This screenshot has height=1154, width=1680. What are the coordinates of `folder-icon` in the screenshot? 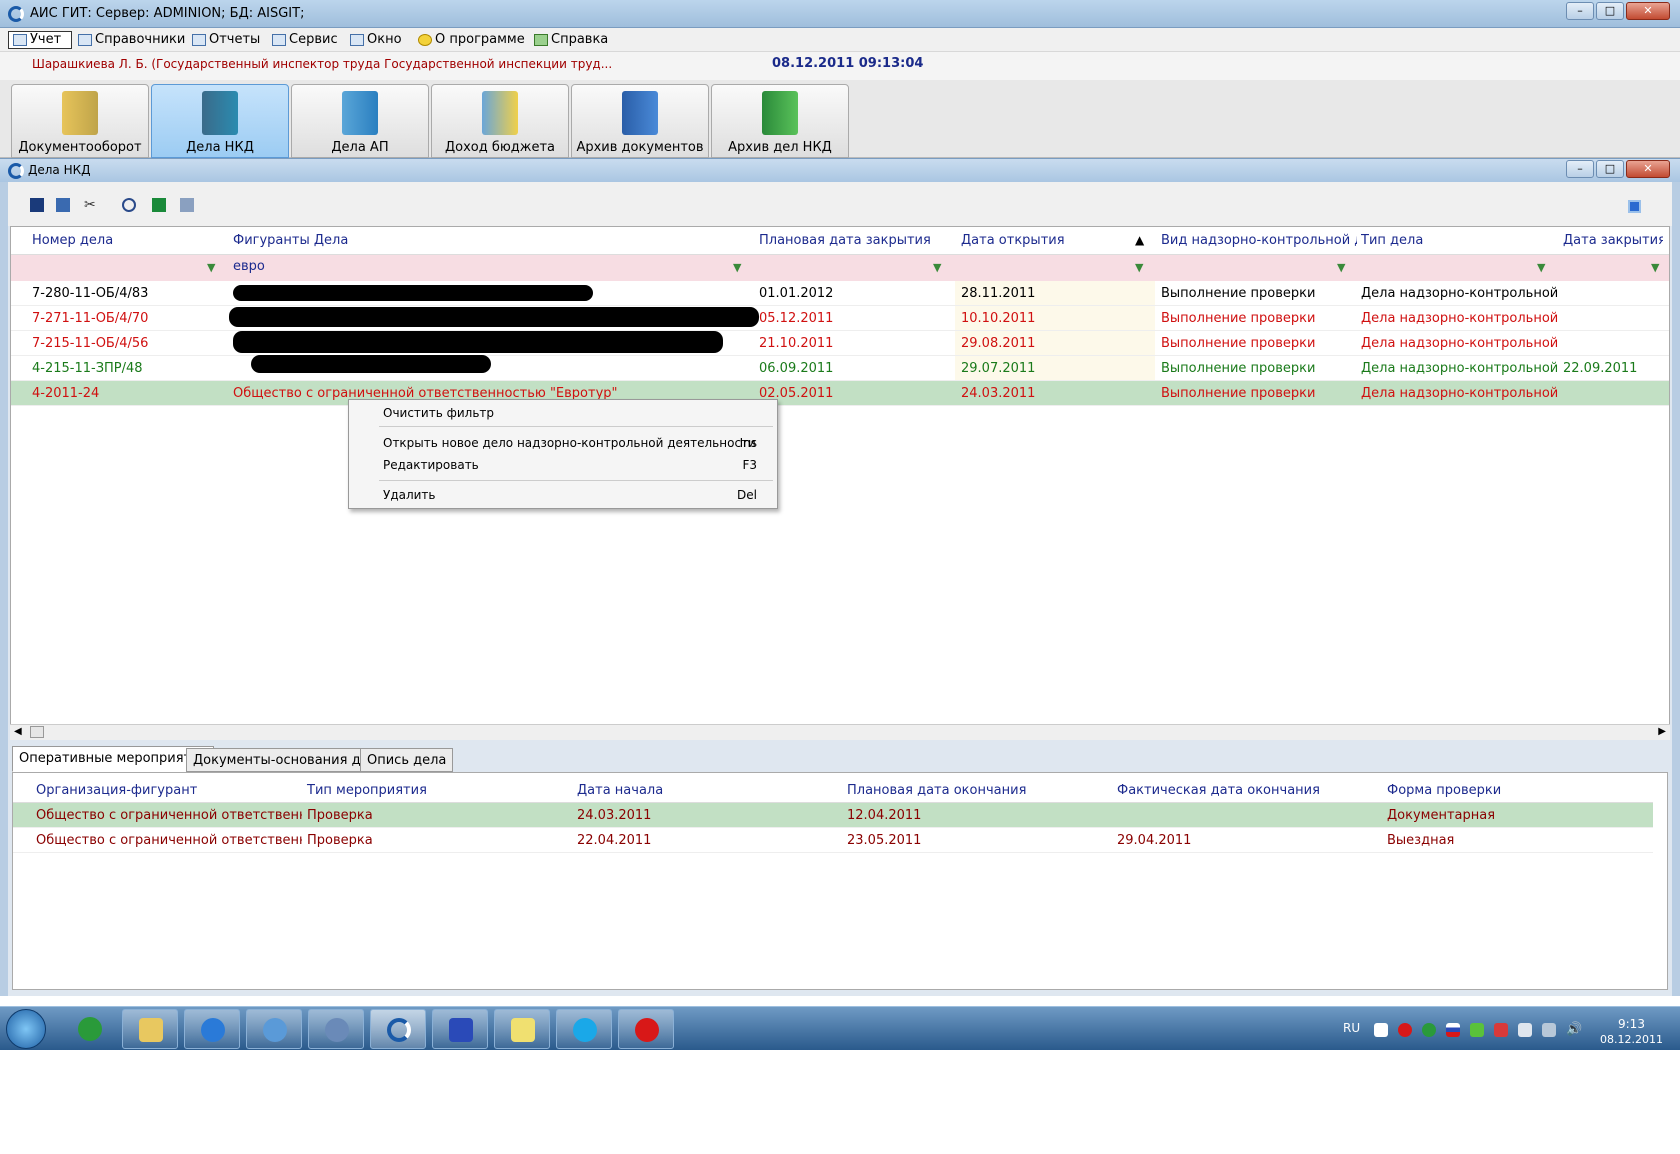 It's located at (151, 1030).